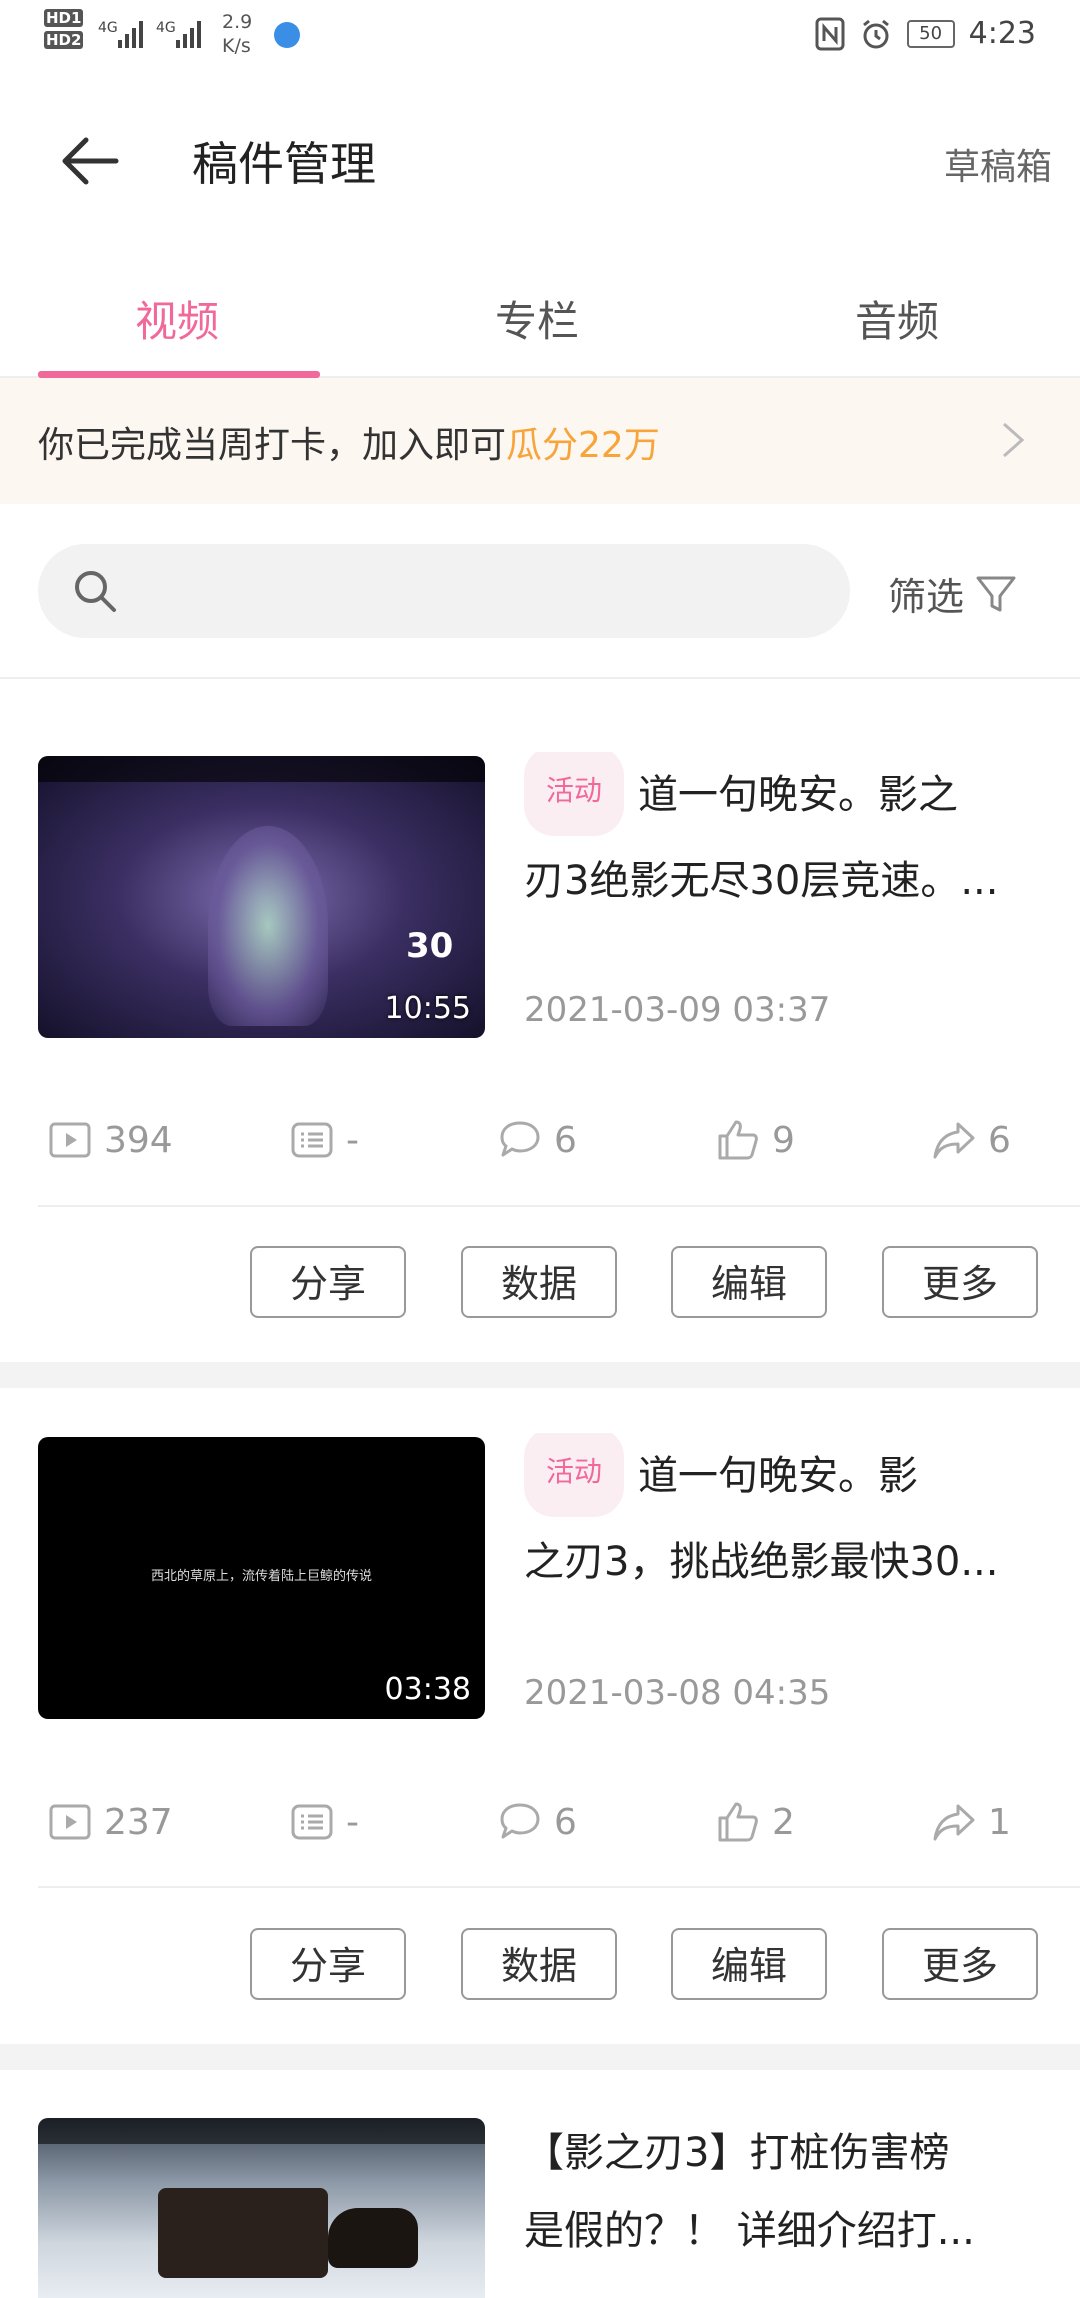  I want to click on thumbnail-horse, so click(373, 2238).